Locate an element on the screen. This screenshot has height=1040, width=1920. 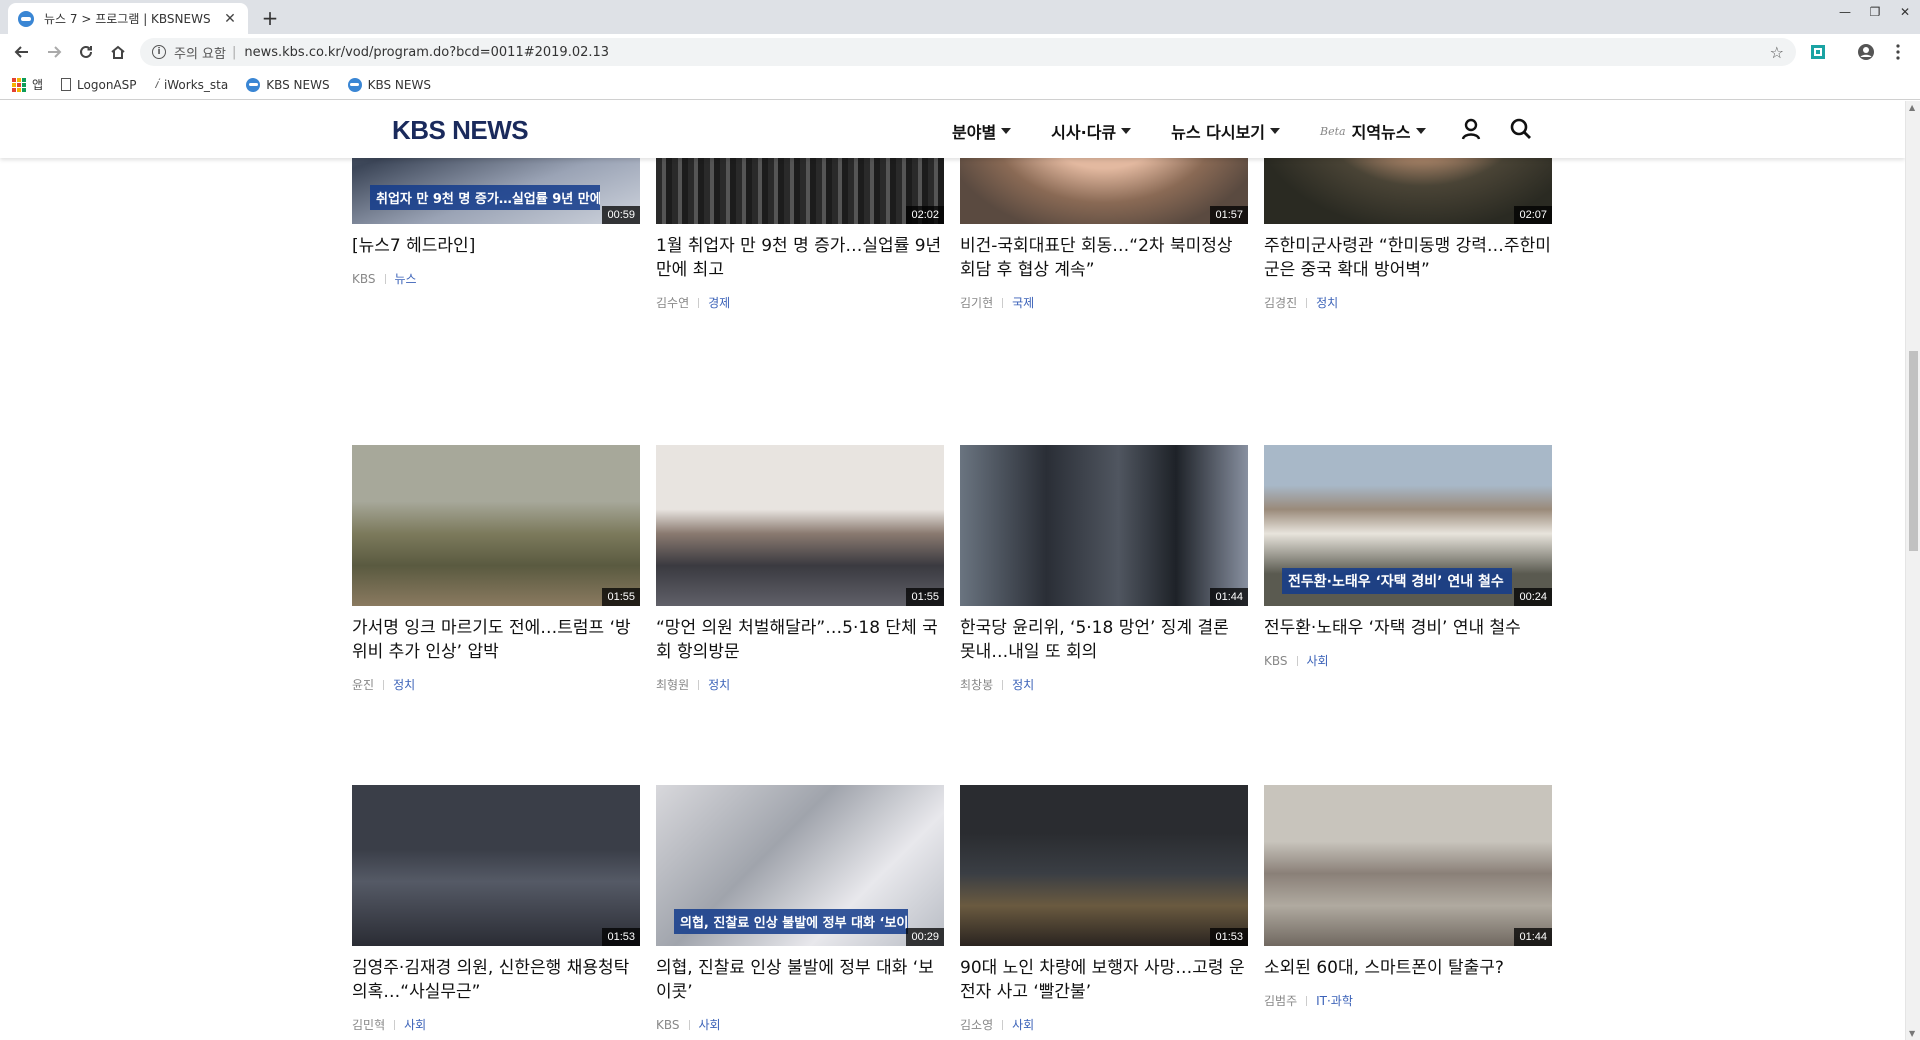
bookmark-kbs-news-1: KBS NEWS is located at coordinates (288, 84).